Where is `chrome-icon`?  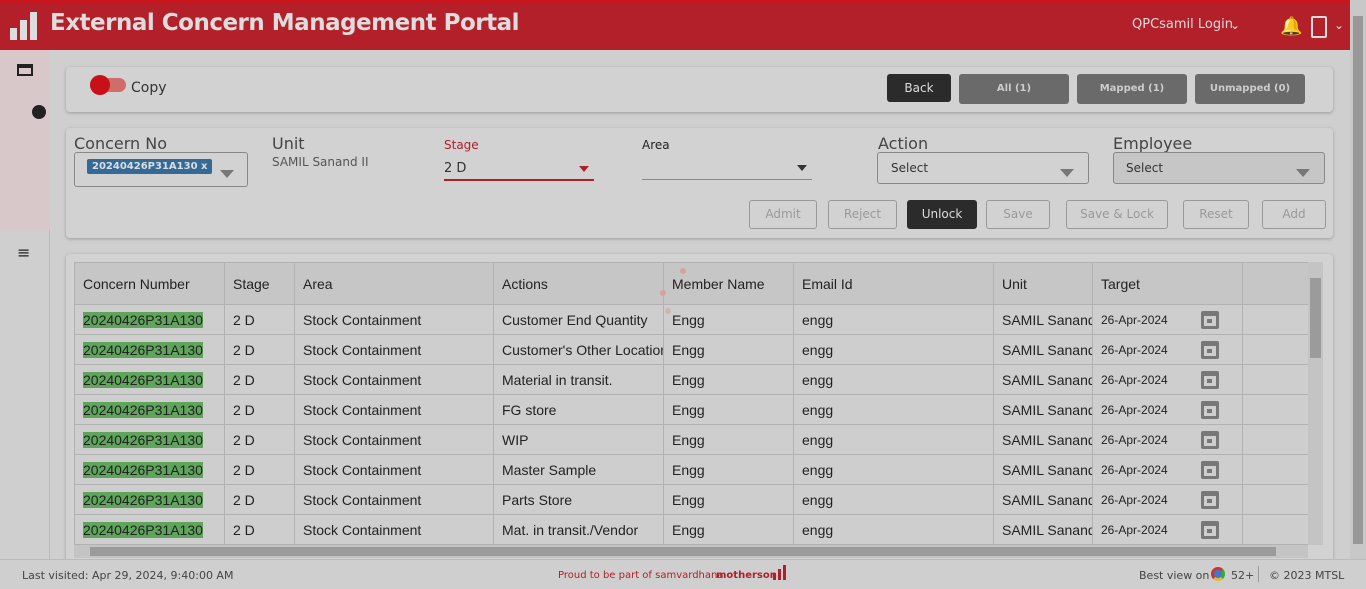 chrome-icon is located at coordinates (1218, 574).